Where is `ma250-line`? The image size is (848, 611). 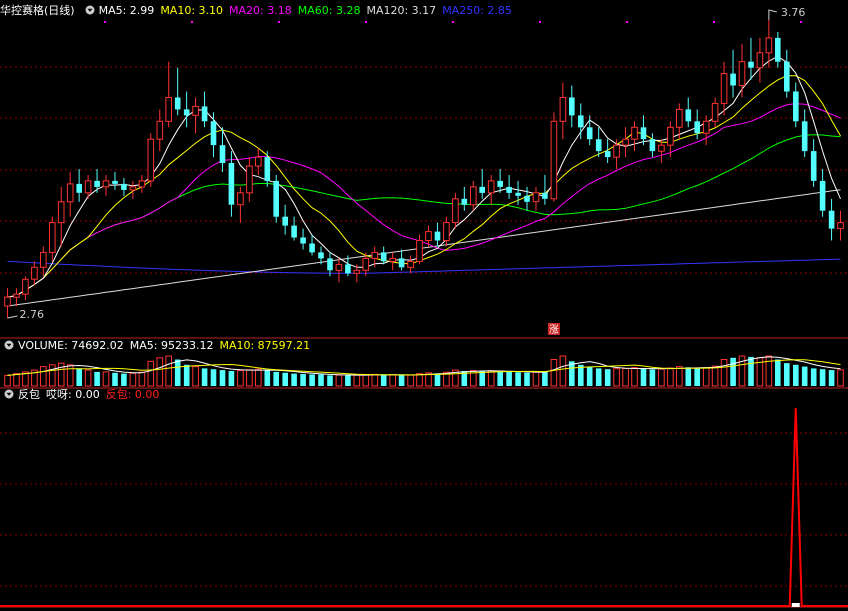
ma250-line is located at coordinates (424, 266).